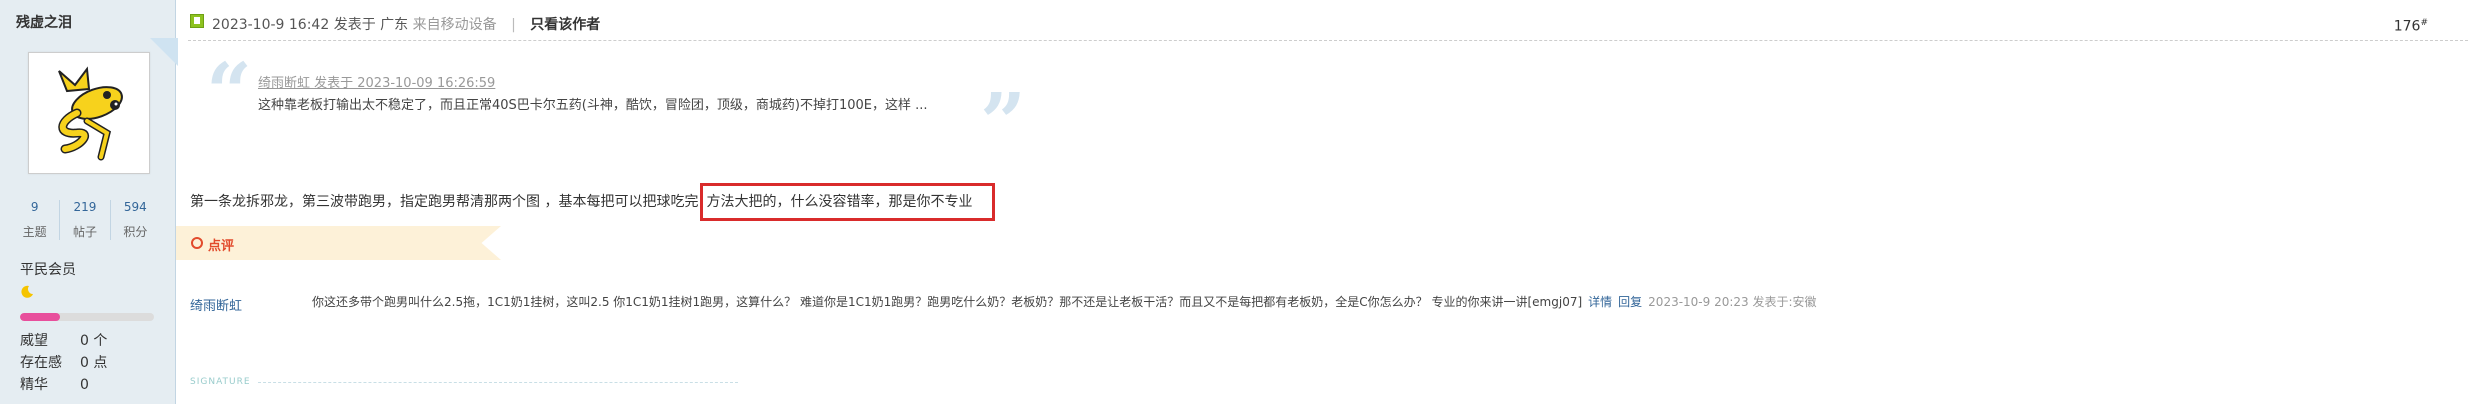 This screenshot has height=404, width=2488. I want to click on device-label: 来自移动设备, so click(454, 25).